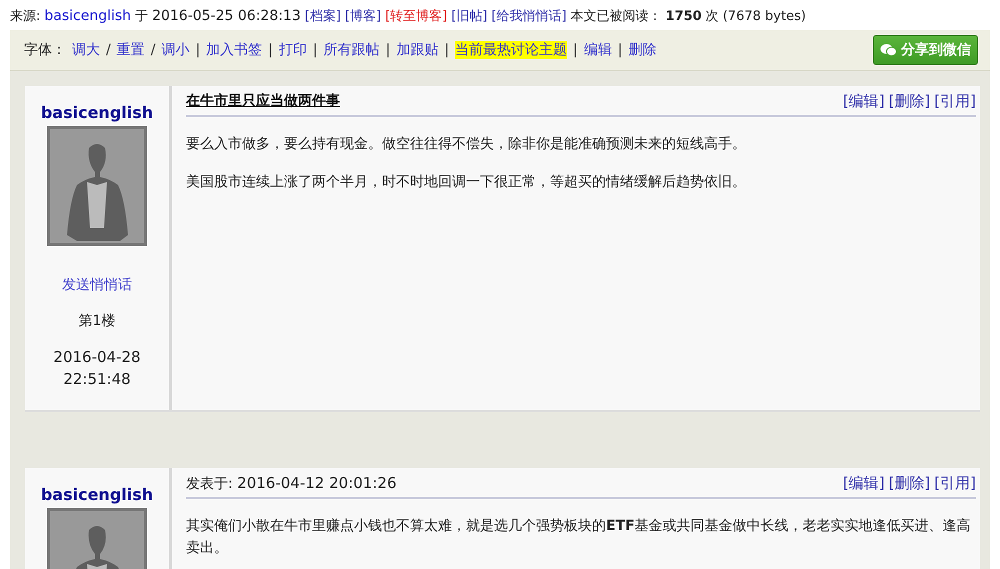  What do you see at coordinates (363, 16) in the screenshot?
I see `header-link: [博客]` at bounding box center [363, 16].